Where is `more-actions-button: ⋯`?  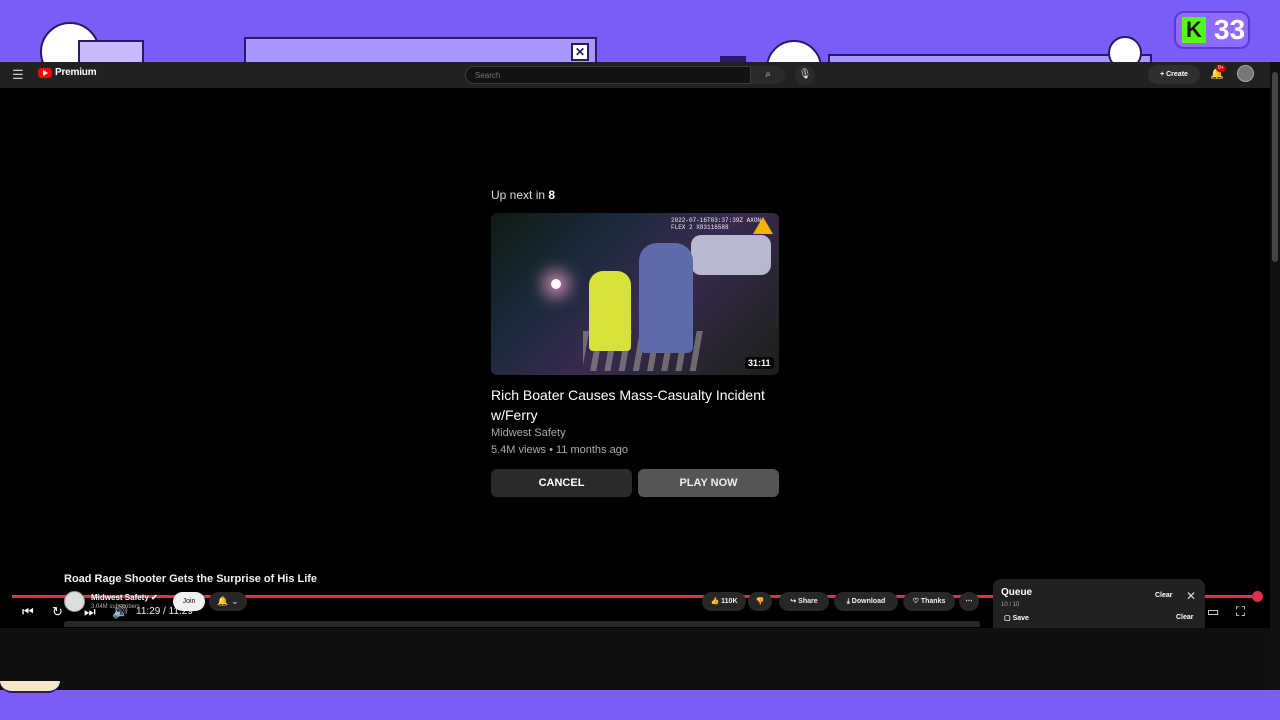 more-actions-button: ⋯ is located at coordinates (969, 601).